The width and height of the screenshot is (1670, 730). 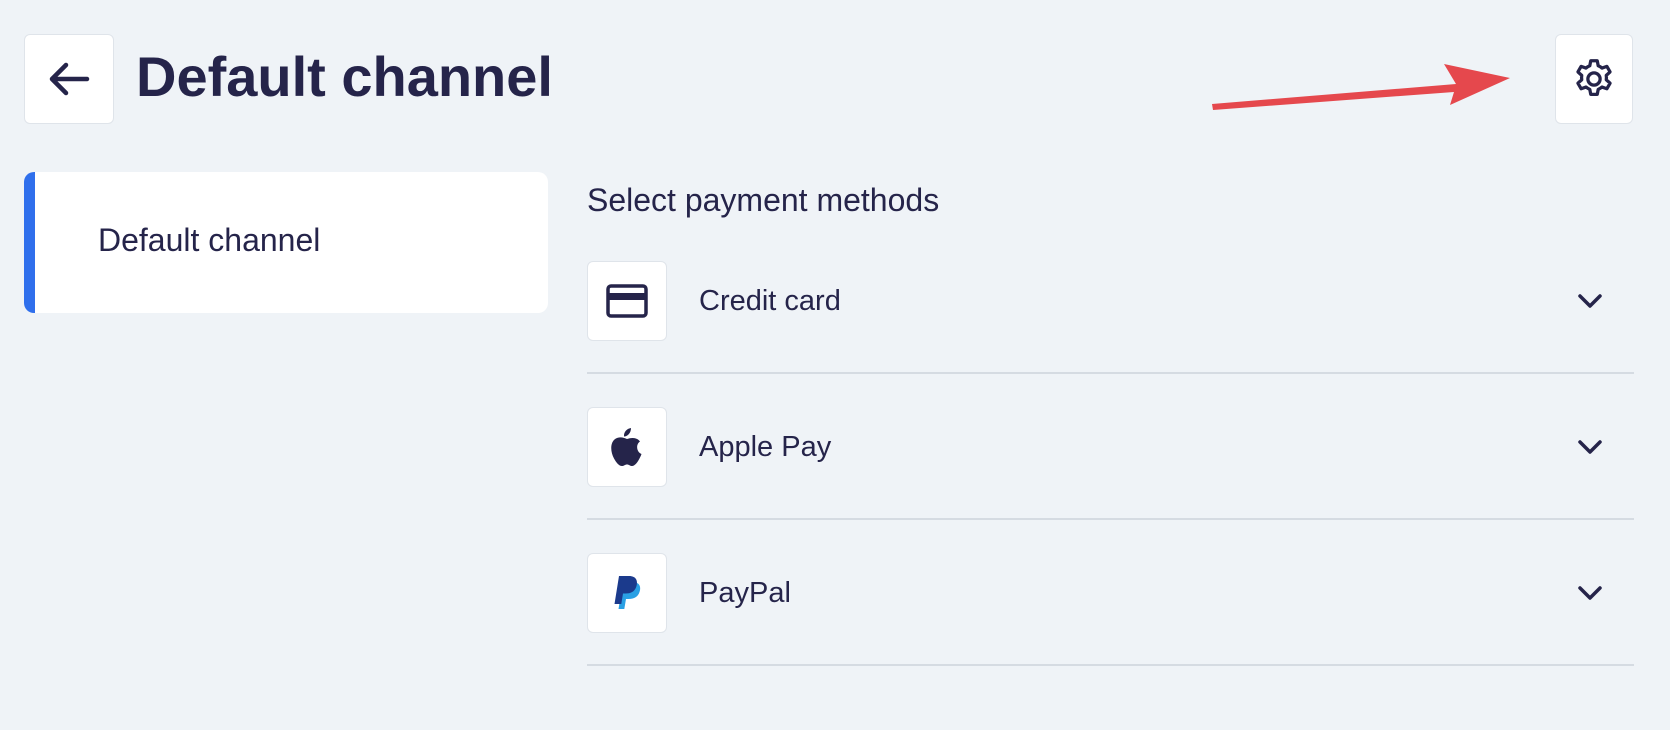 I want to click on paypal-icon, so click(x=627, y=592).